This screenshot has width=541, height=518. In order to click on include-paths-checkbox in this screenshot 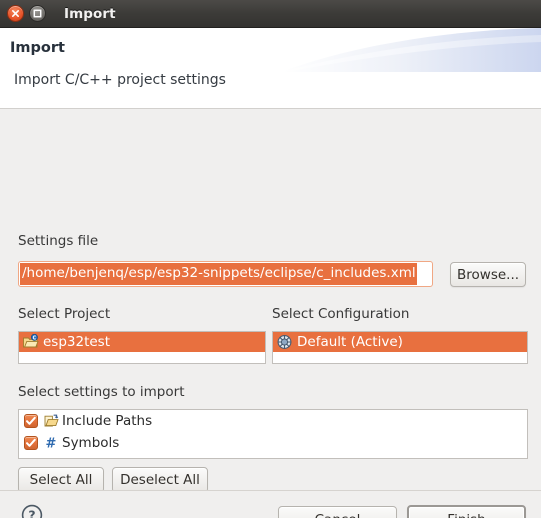, I will do `click(31, 421)`.